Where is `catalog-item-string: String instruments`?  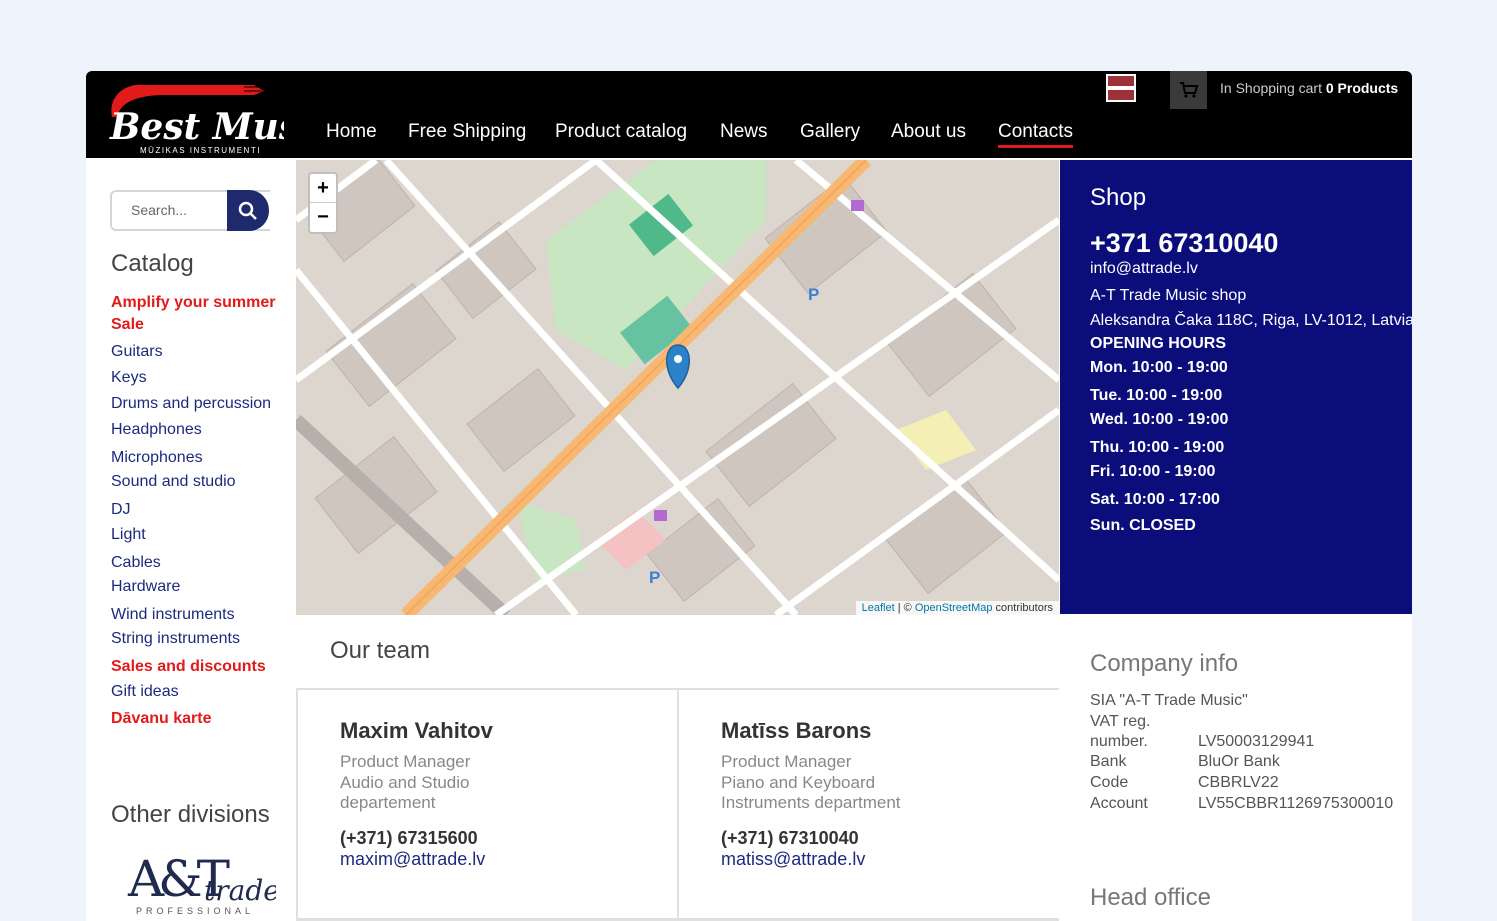
catalog-item-string: String instruments is located at coordinates (175, 639).